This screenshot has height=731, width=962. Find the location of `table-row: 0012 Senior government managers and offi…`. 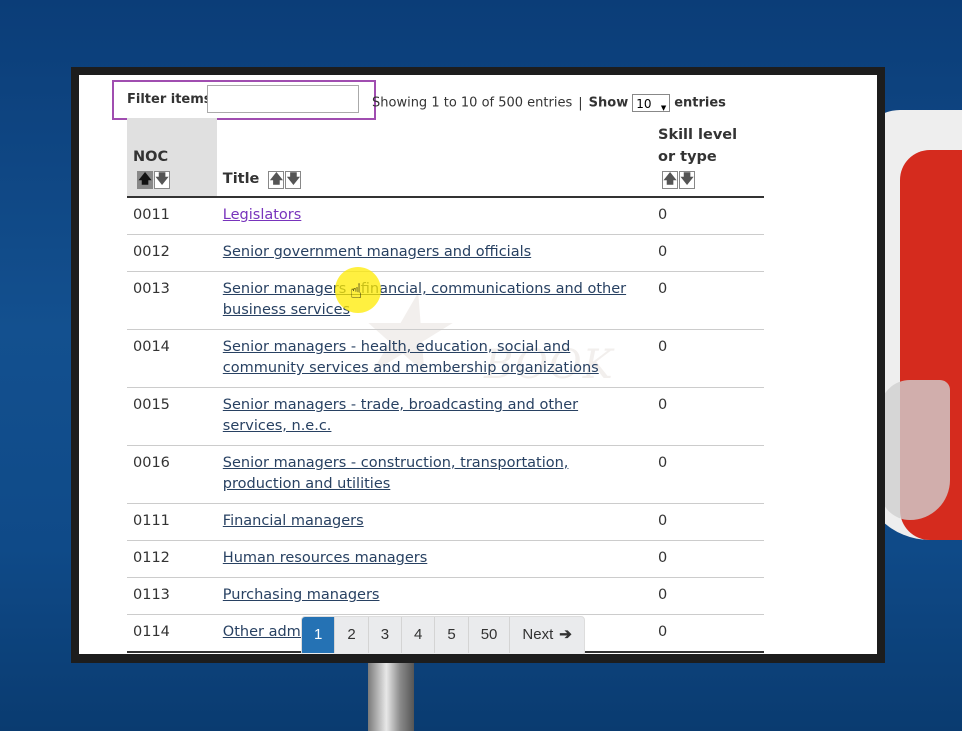

table-row: 0012 Senior government managers and offi… is located at coordinates (445, 253).